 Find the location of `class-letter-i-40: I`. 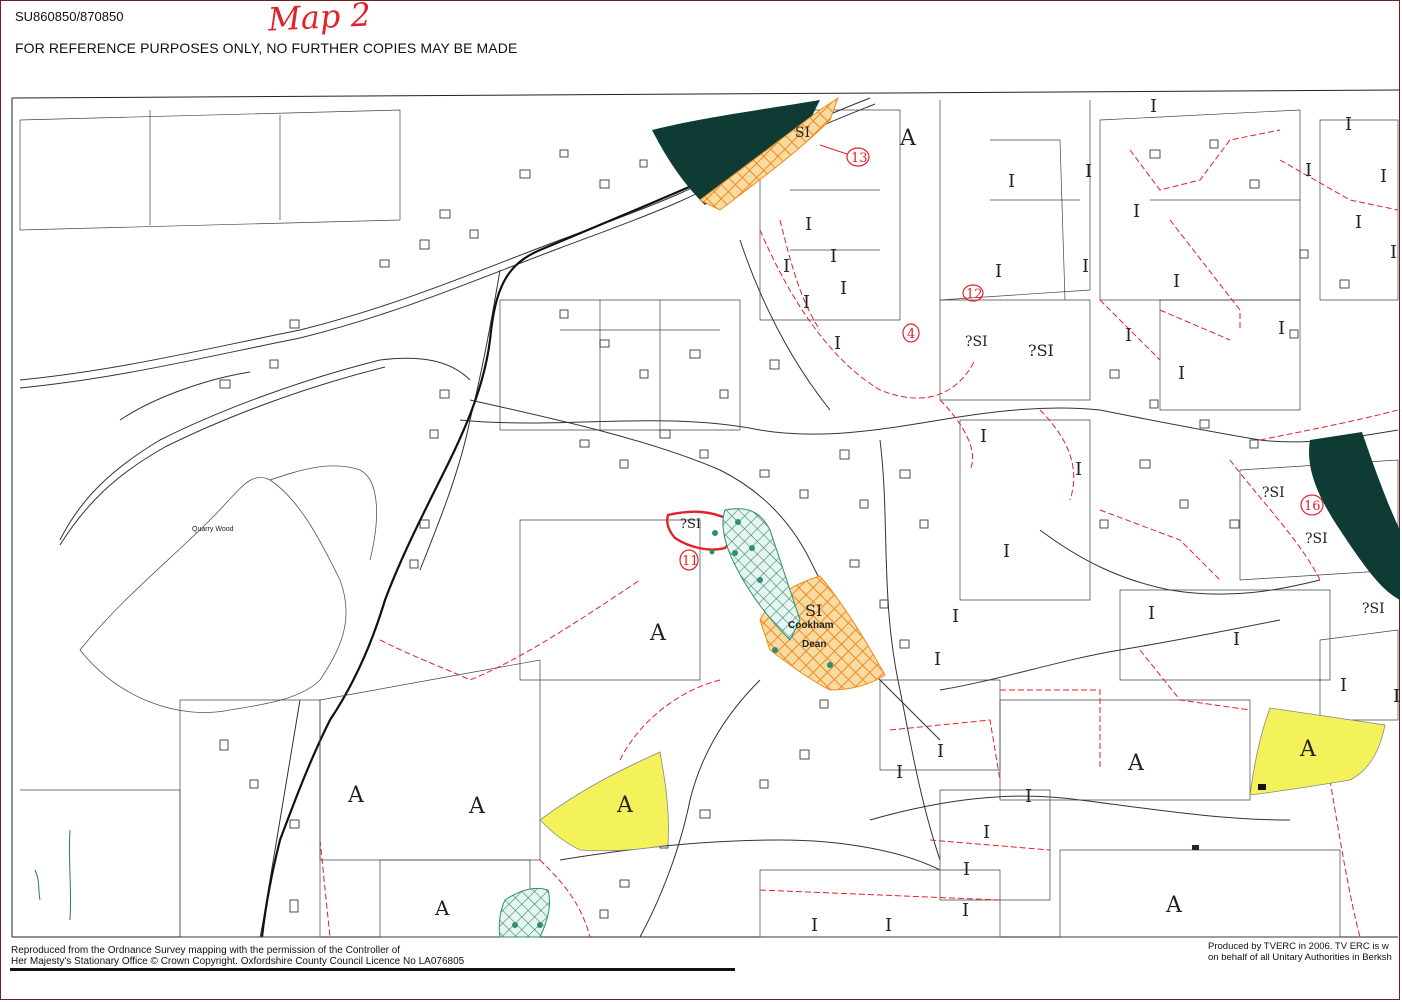

class-letter-i-40: I is located at coordinates (966, 869).